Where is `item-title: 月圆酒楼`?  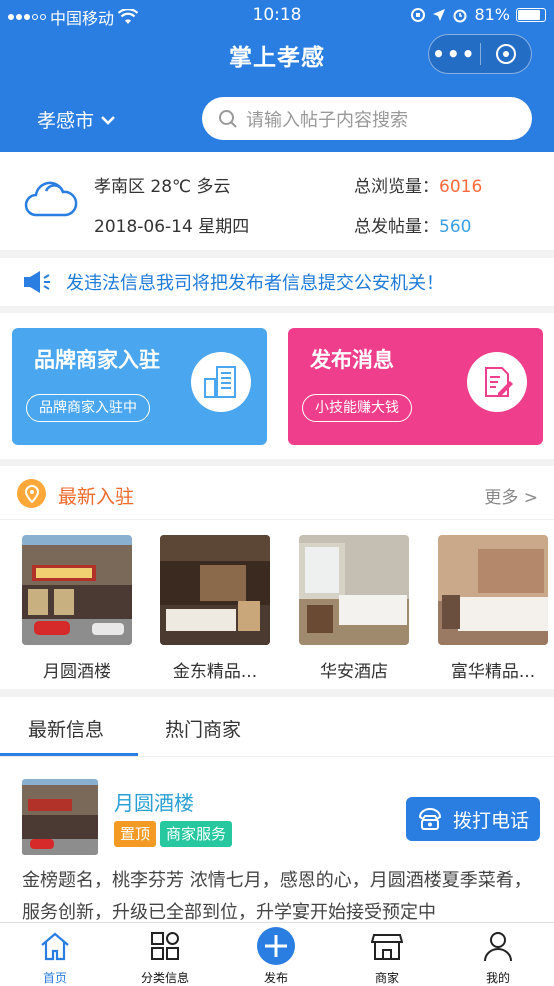 item-title: 月圆酒楼 is located at coordinates (154, 803).